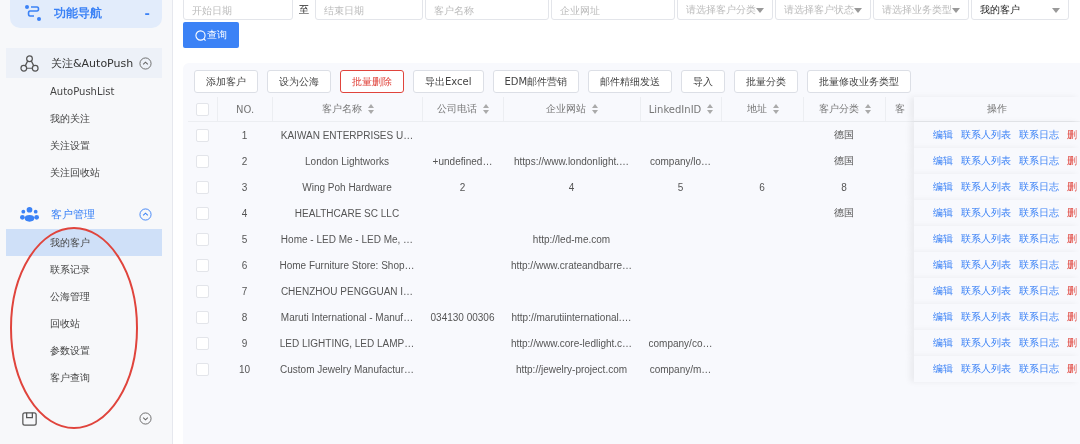 The image size is (1080, 444). Describe the element at coordinates (84, 377) in the screenshot. I see `menu-item: 客户查询` at that location.